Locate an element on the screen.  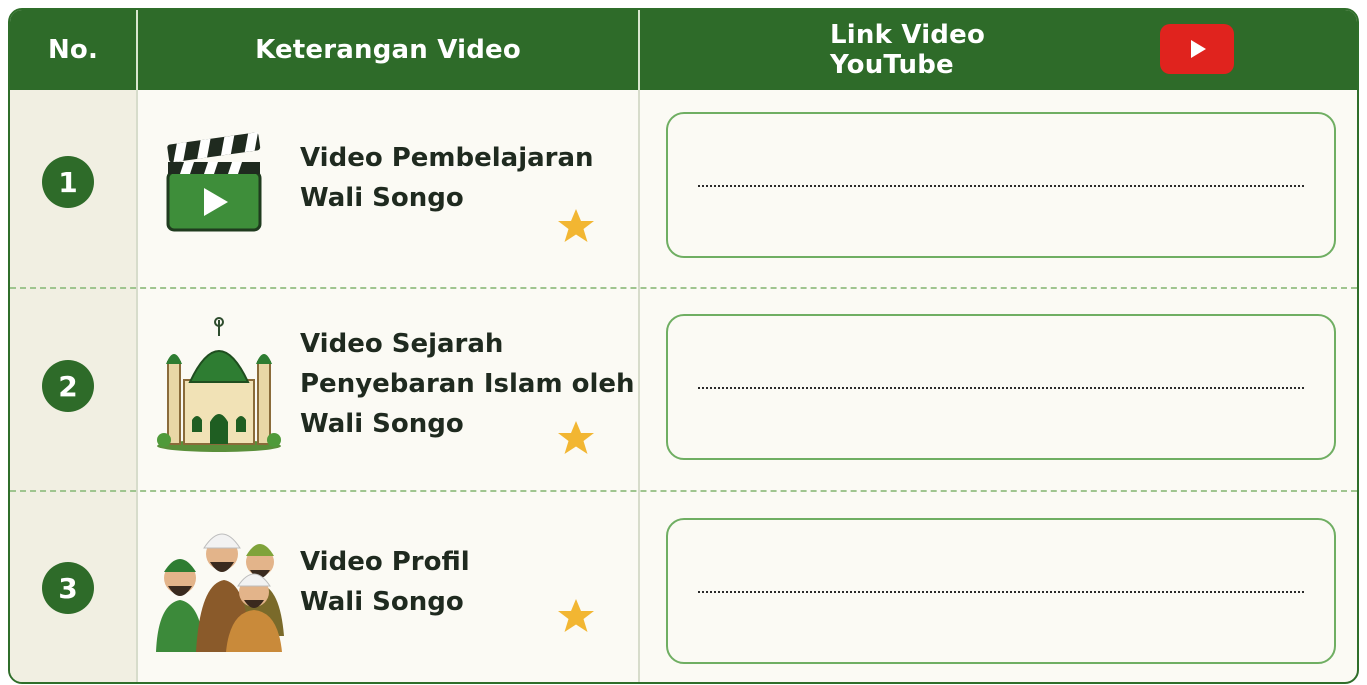
row-number-badge: 2 is located at coordinates (68, 386).